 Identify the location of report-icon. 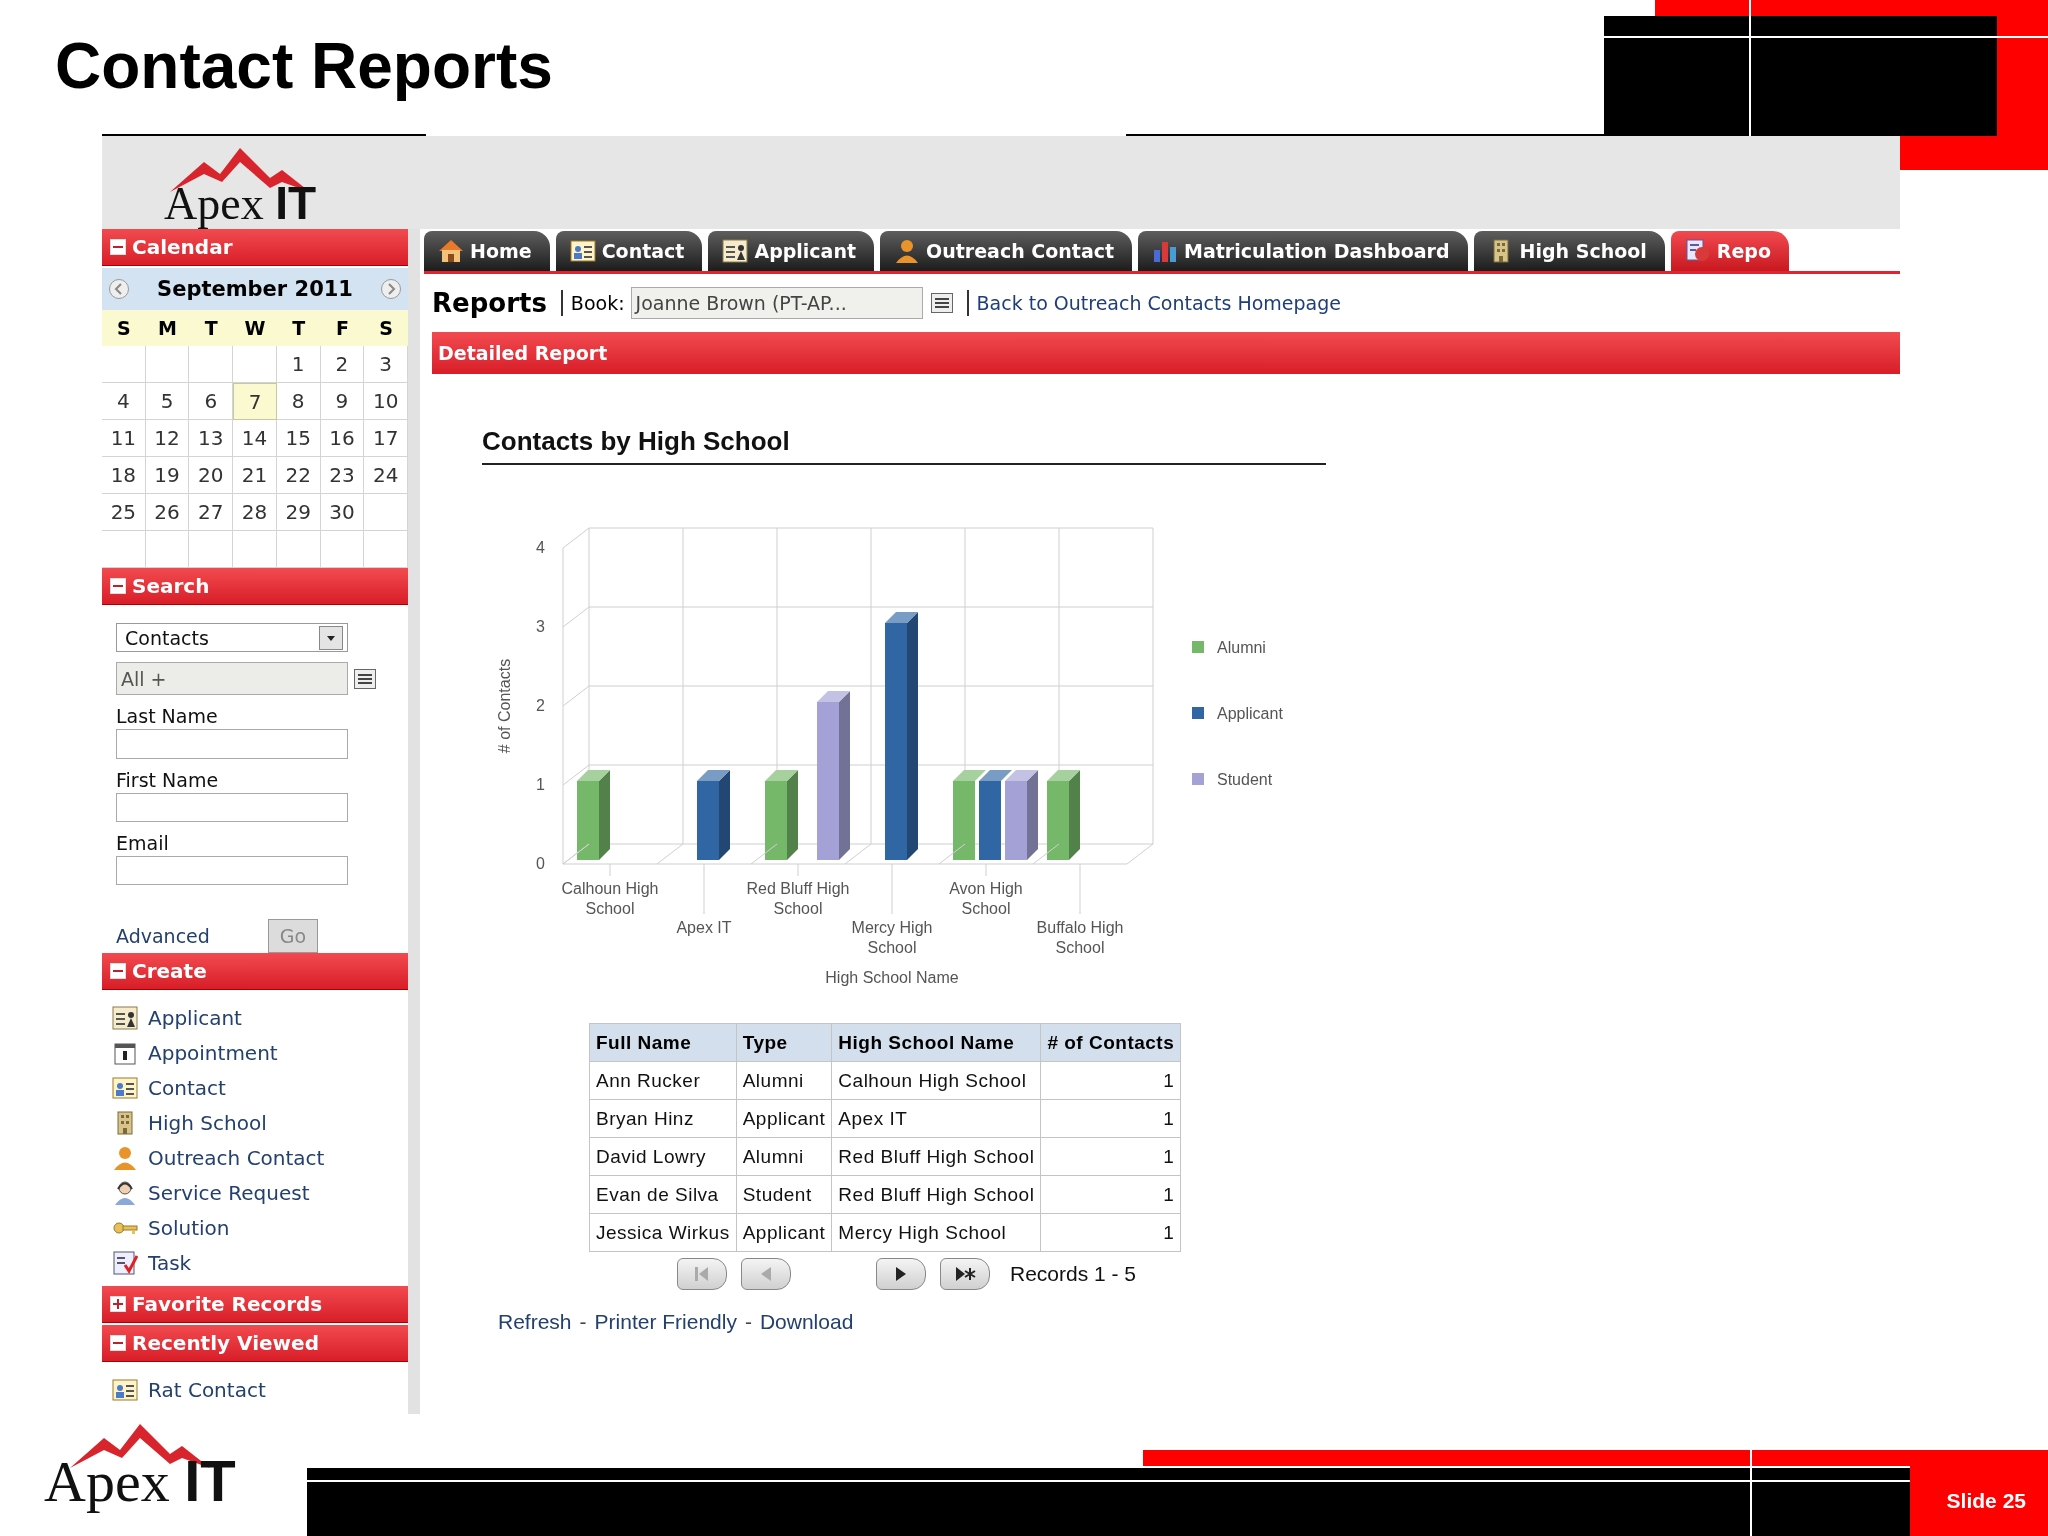
(1697, 251).